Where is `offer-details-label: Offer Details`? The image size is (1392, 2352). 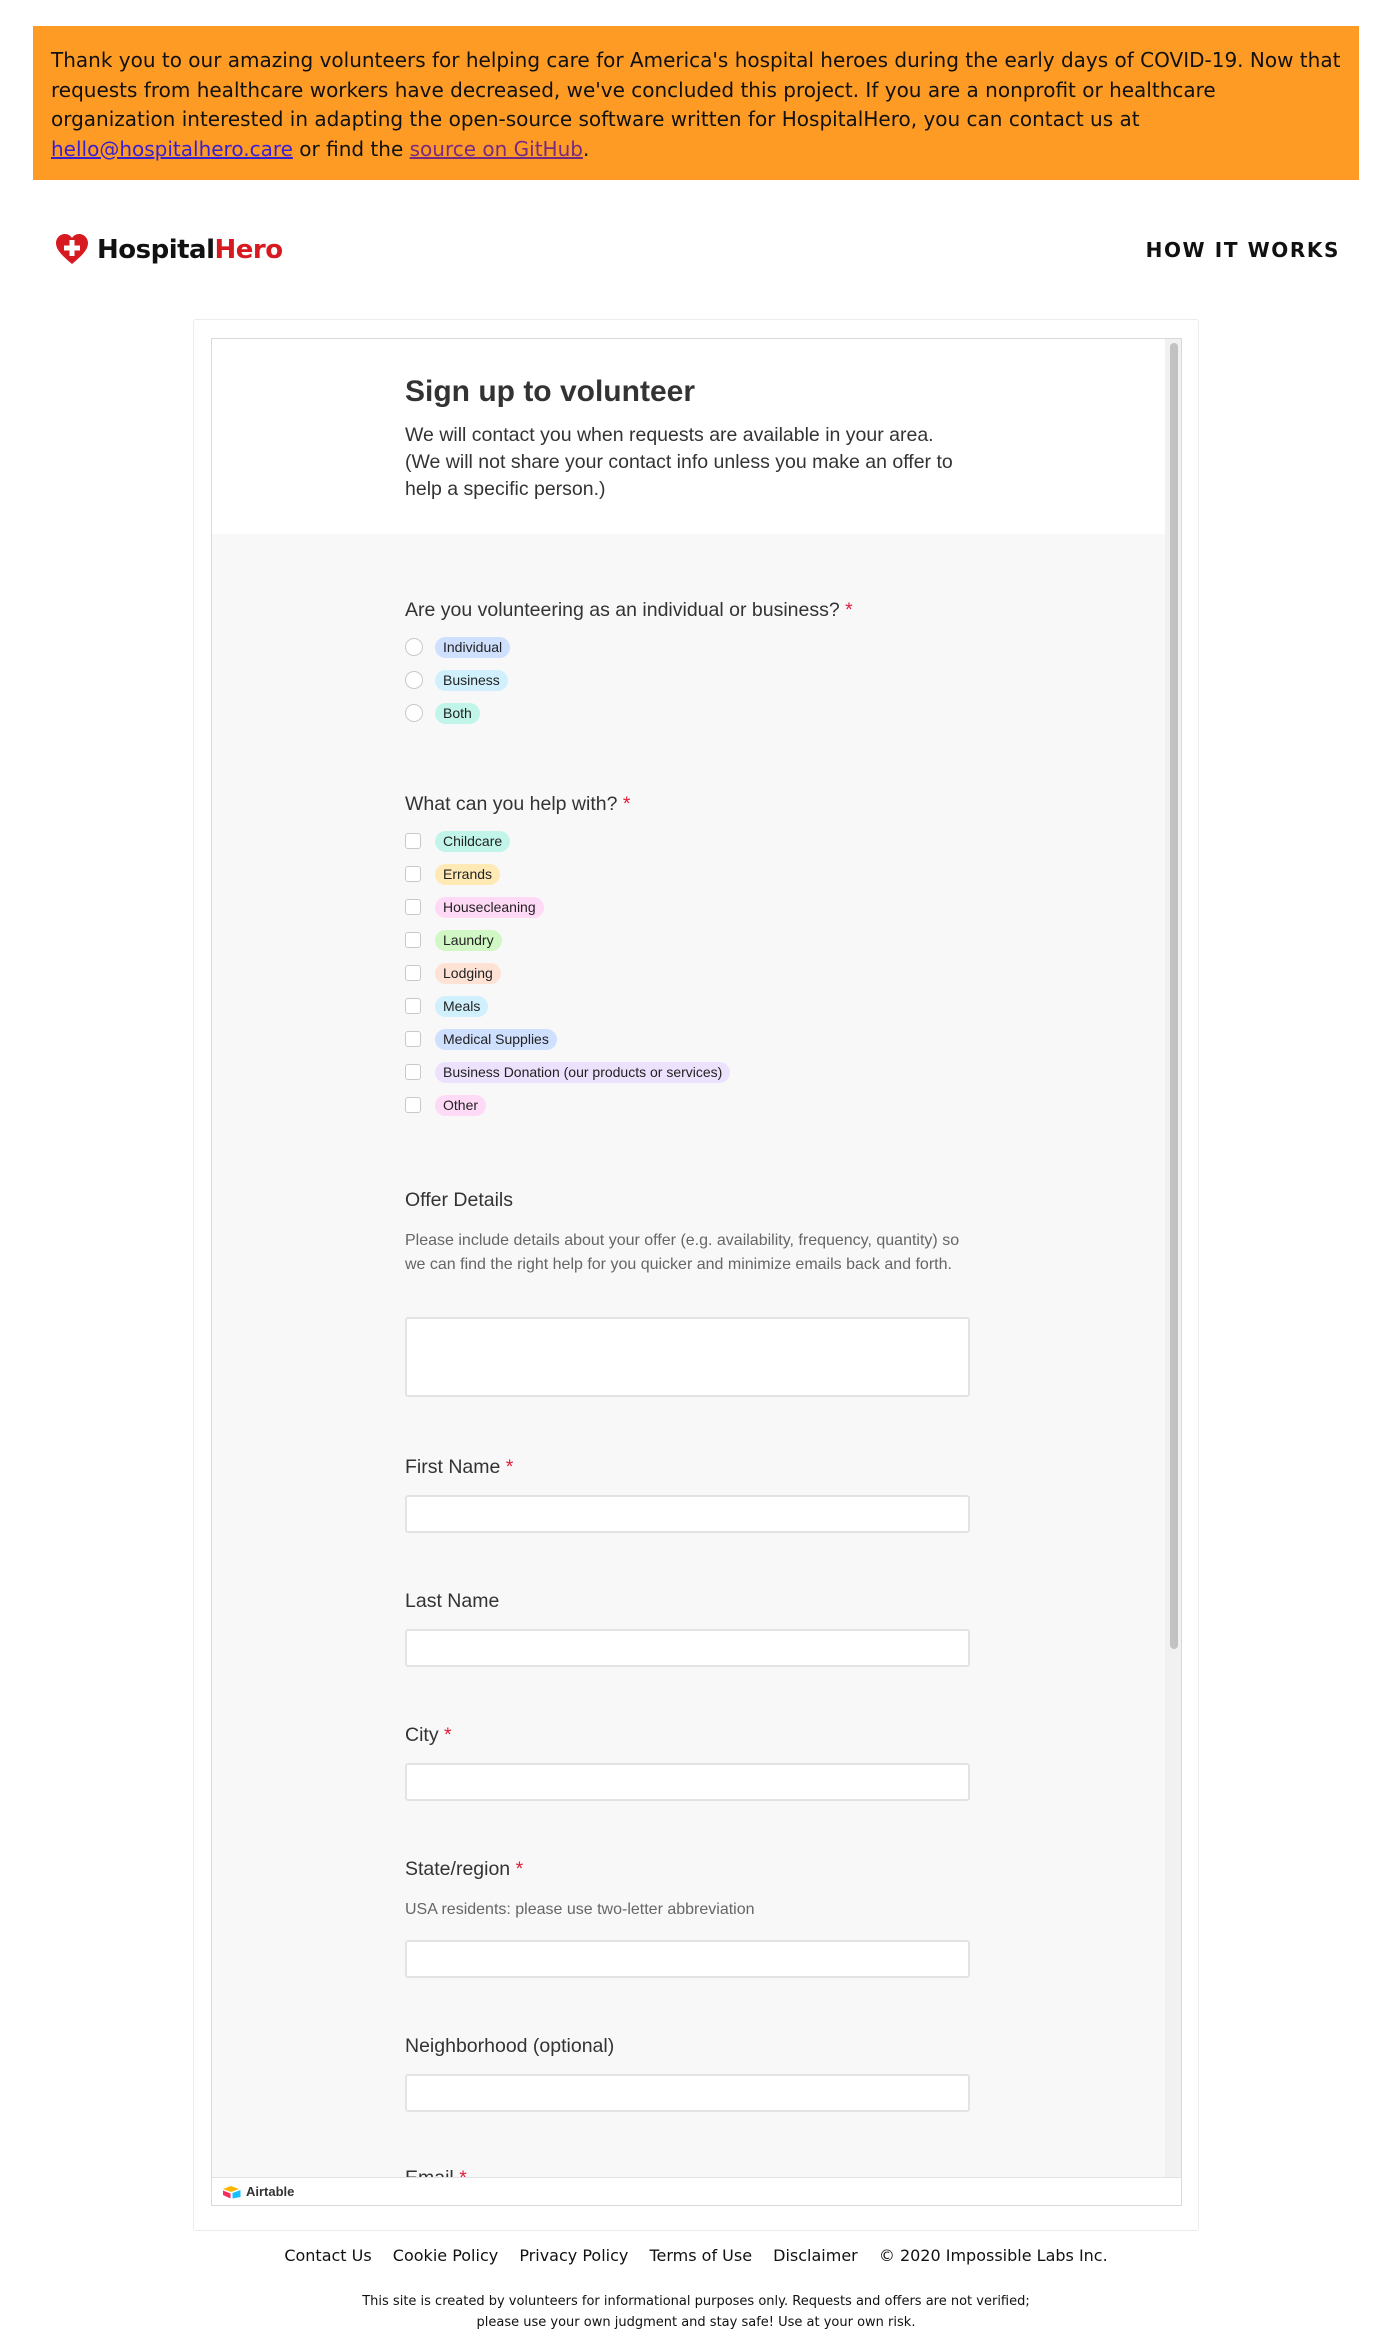 offer-details-label: Offer Details is located at coordinates (459, 1200).